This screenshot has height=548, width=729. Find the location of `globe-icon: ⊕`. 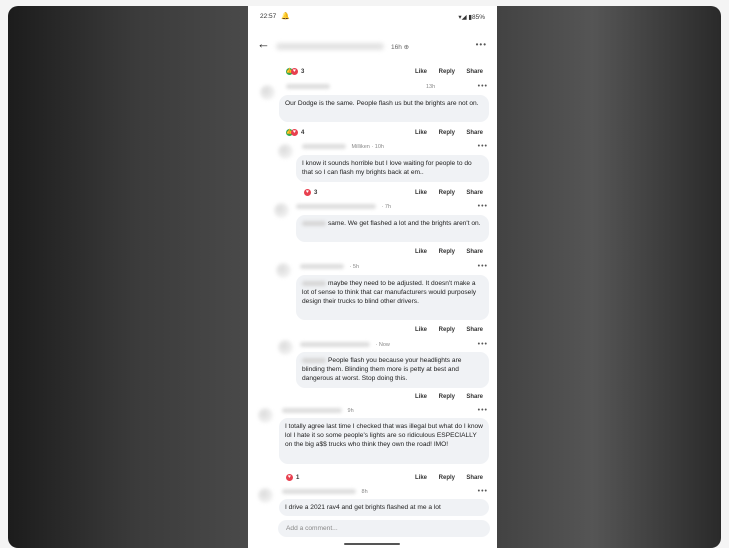

globe-icon: ⊕ is located at coordinates (406, 47).